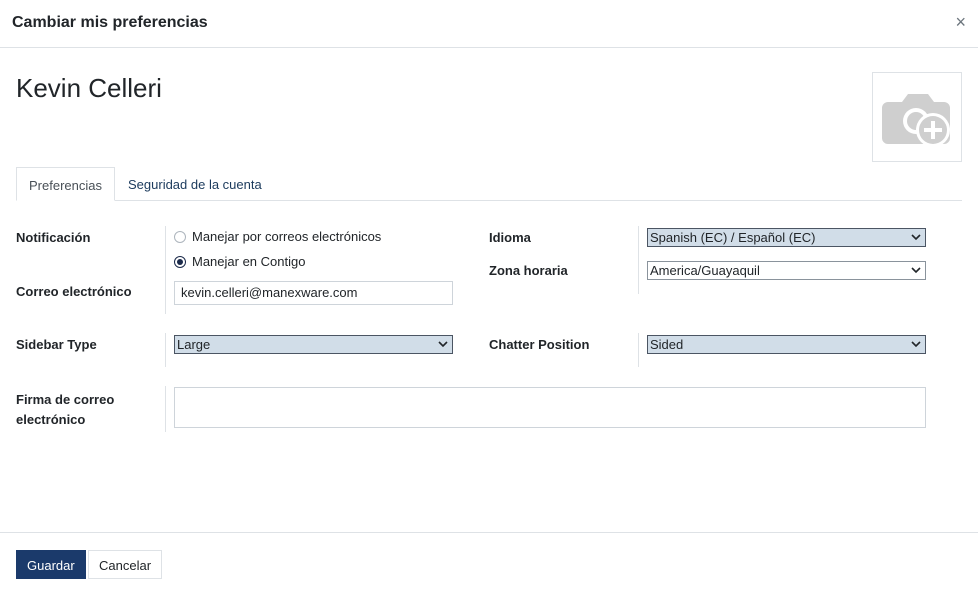 This screenshot has height=601, width=978. I want to click on radio-label: Manejar por correos electrónicos, so click(287, 236).